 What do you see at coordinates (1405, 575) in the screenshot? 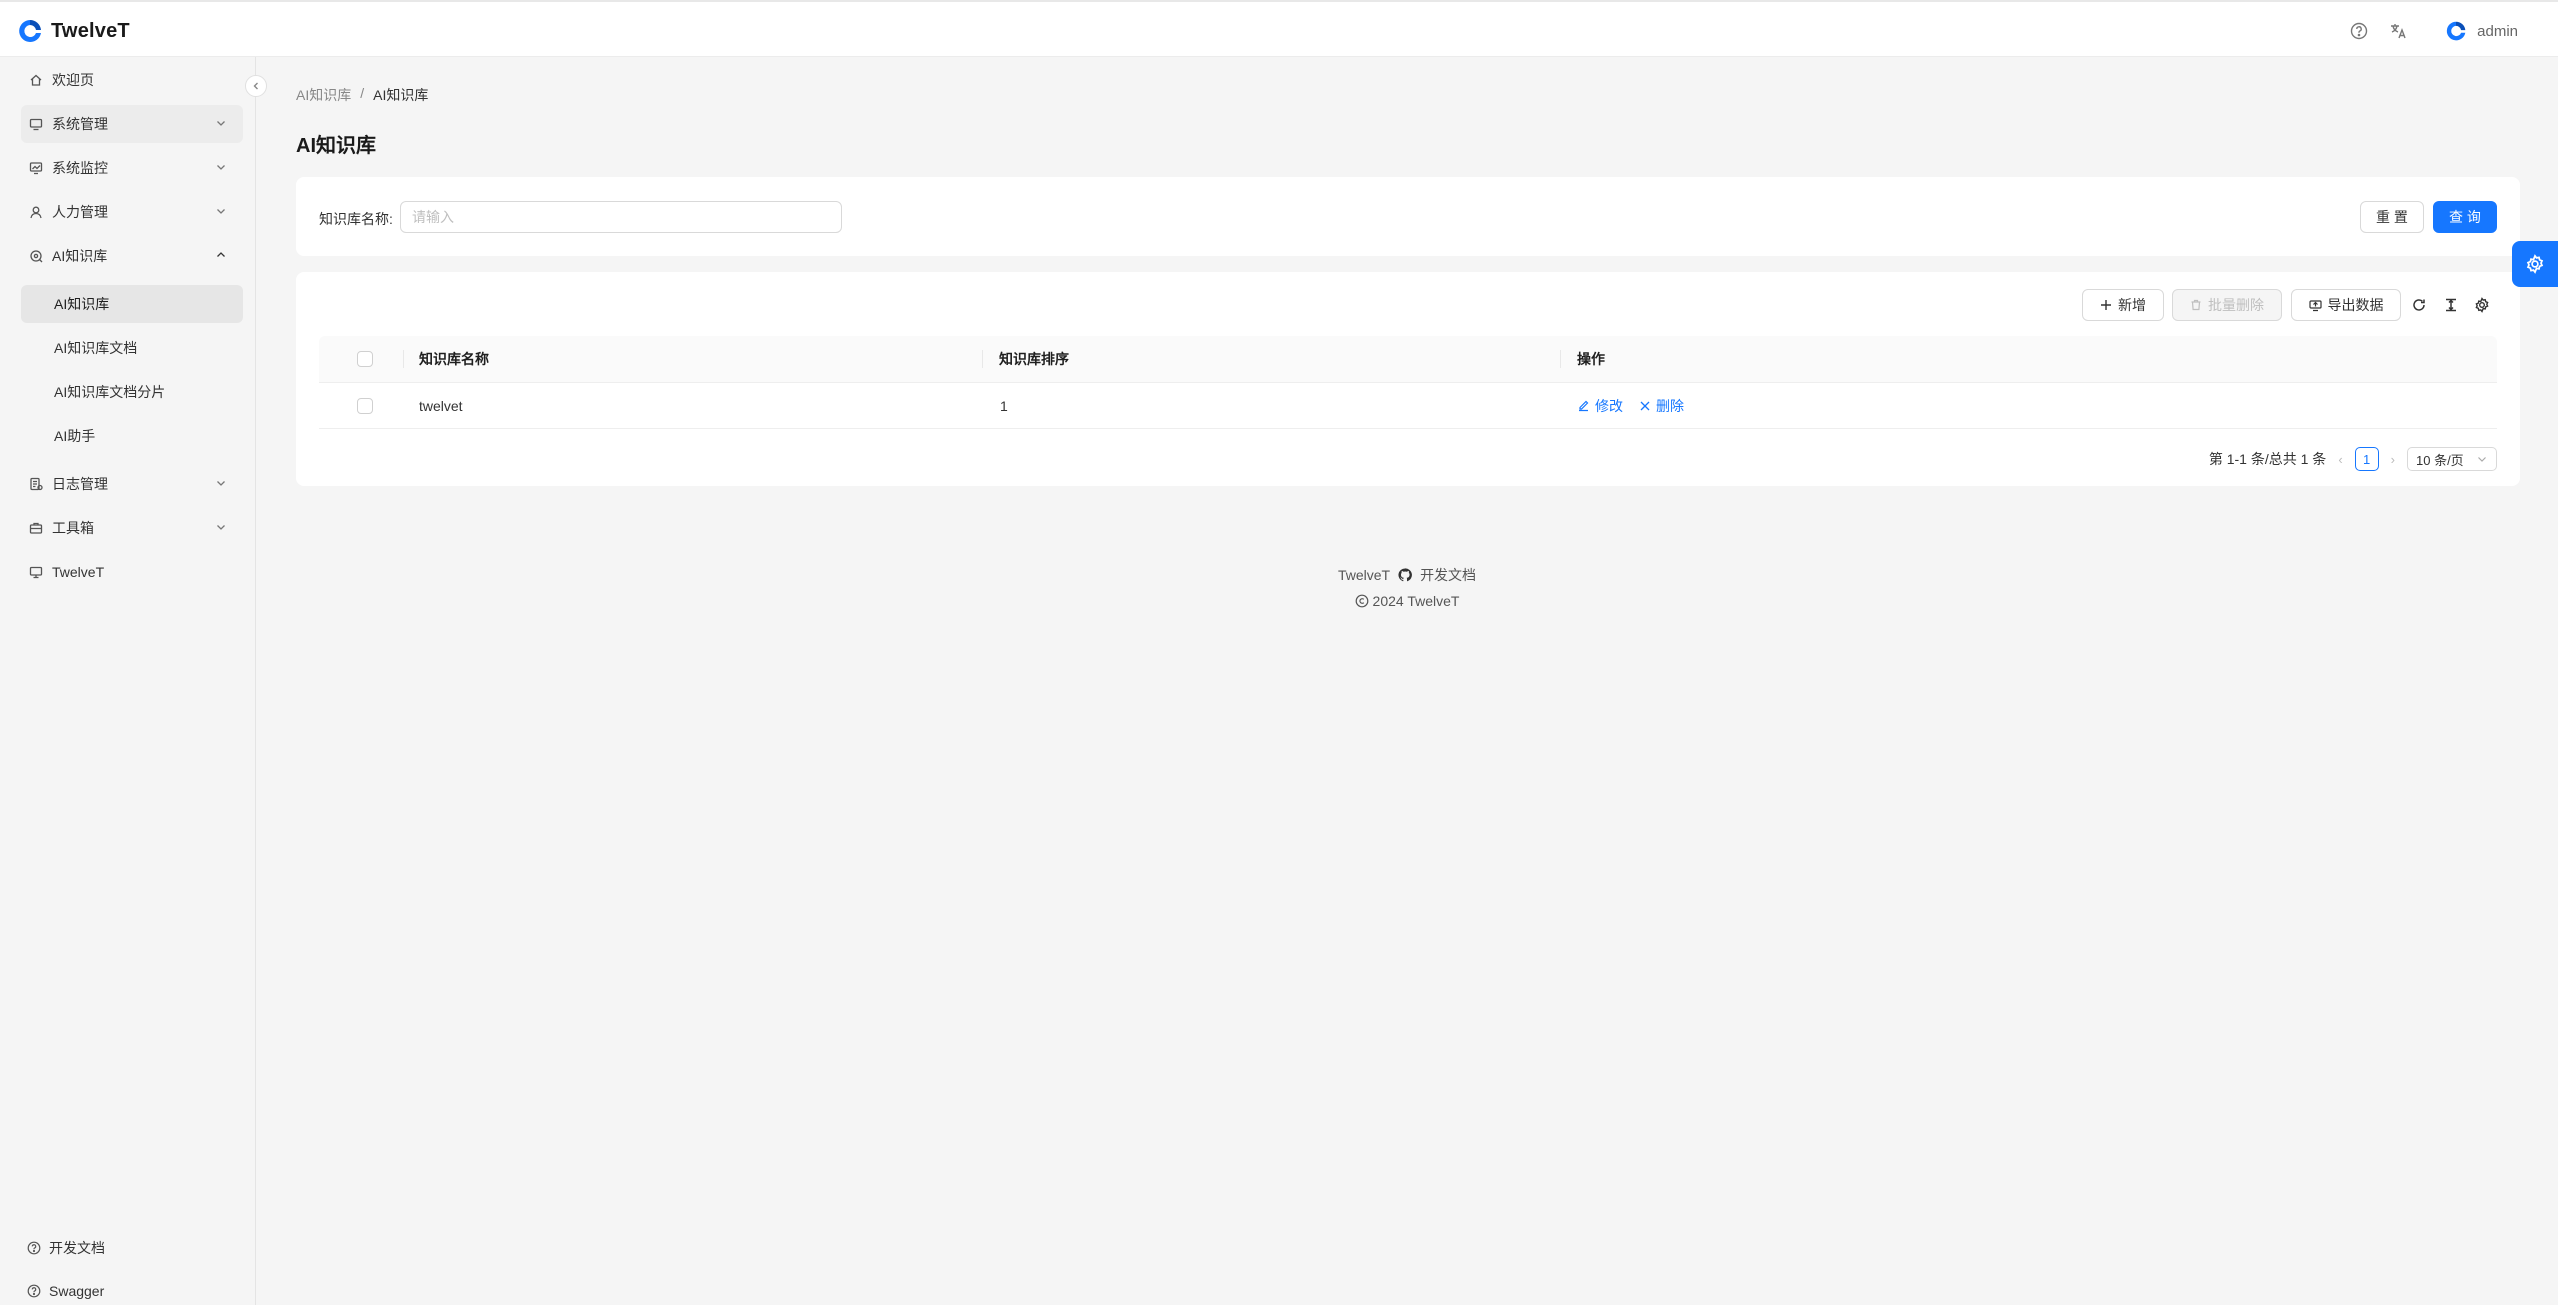
I see `github-icon` at bounding box center [1405, 575].